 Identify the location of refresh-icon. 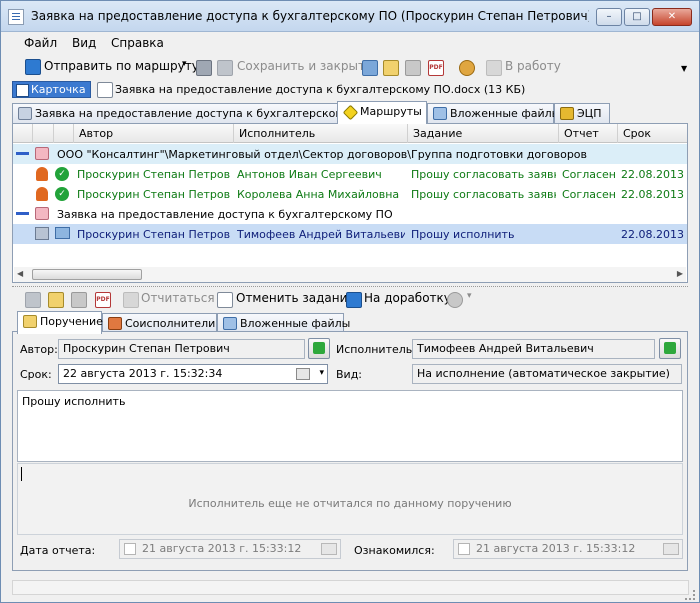
(370, 68).